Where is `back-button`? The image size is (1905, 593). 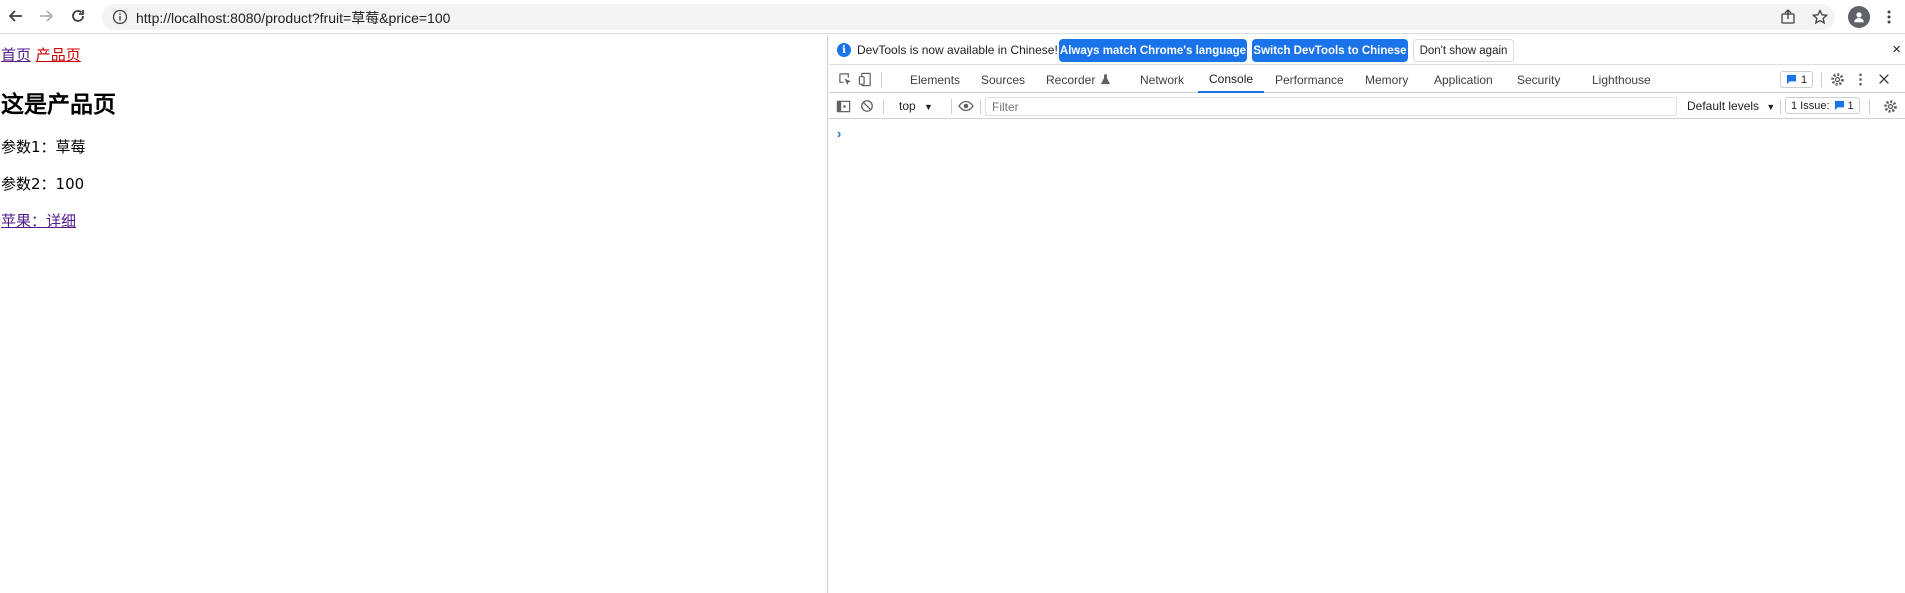 back-button is located at coordinates (16, 16).